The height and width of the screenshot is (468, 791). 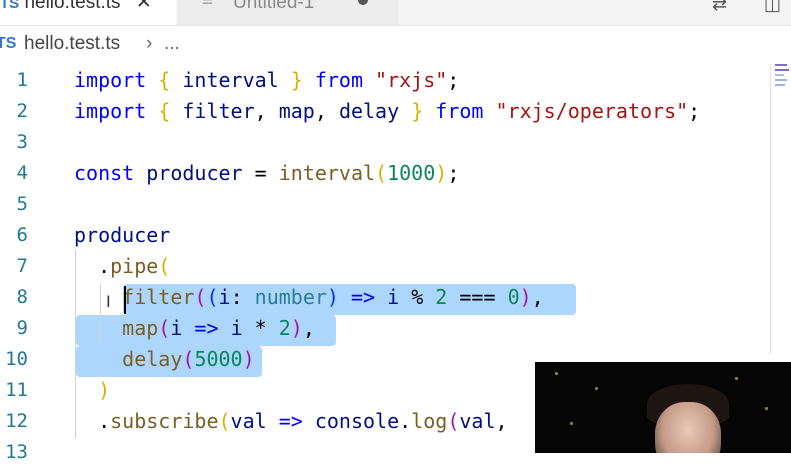 I want to click on breadcrumb-file: hello.test.ts, so click(x=72, y=44).